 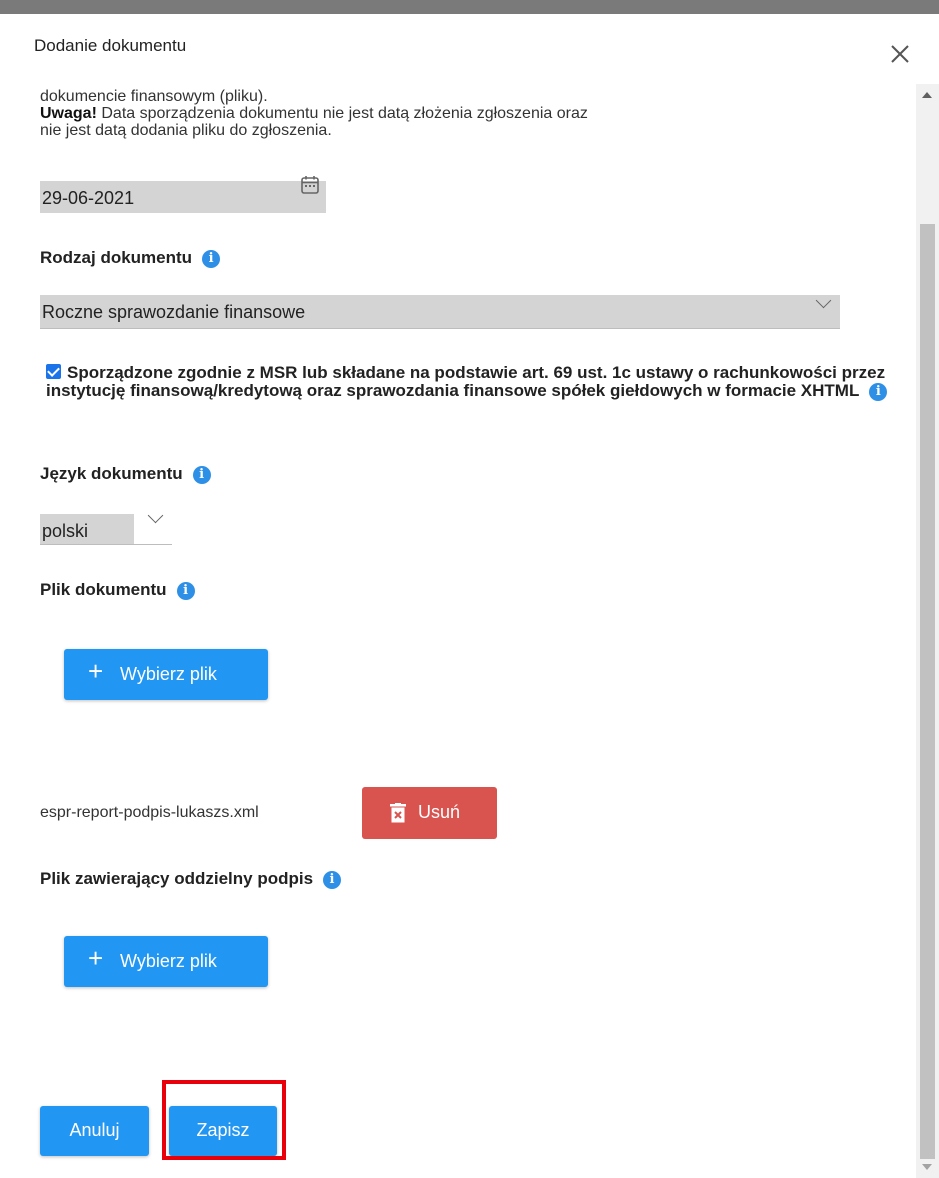 I want to click on signature-file-label-text: Plik zawierający oddzielny podpis, so click(x=177, y=878).